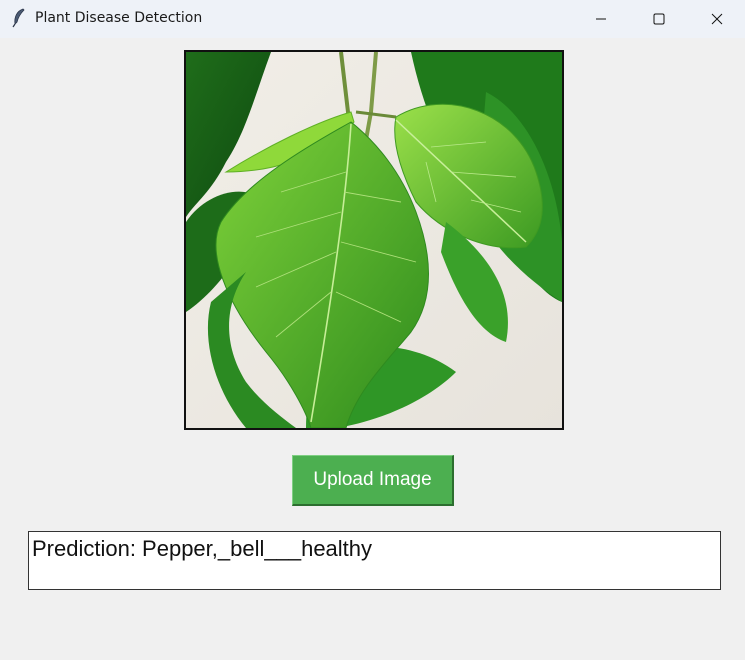 This screenshot has width=745, height=660. Describe the element at coordinates (19, 18) in the screenshot. I see `feather-icon` at that location.